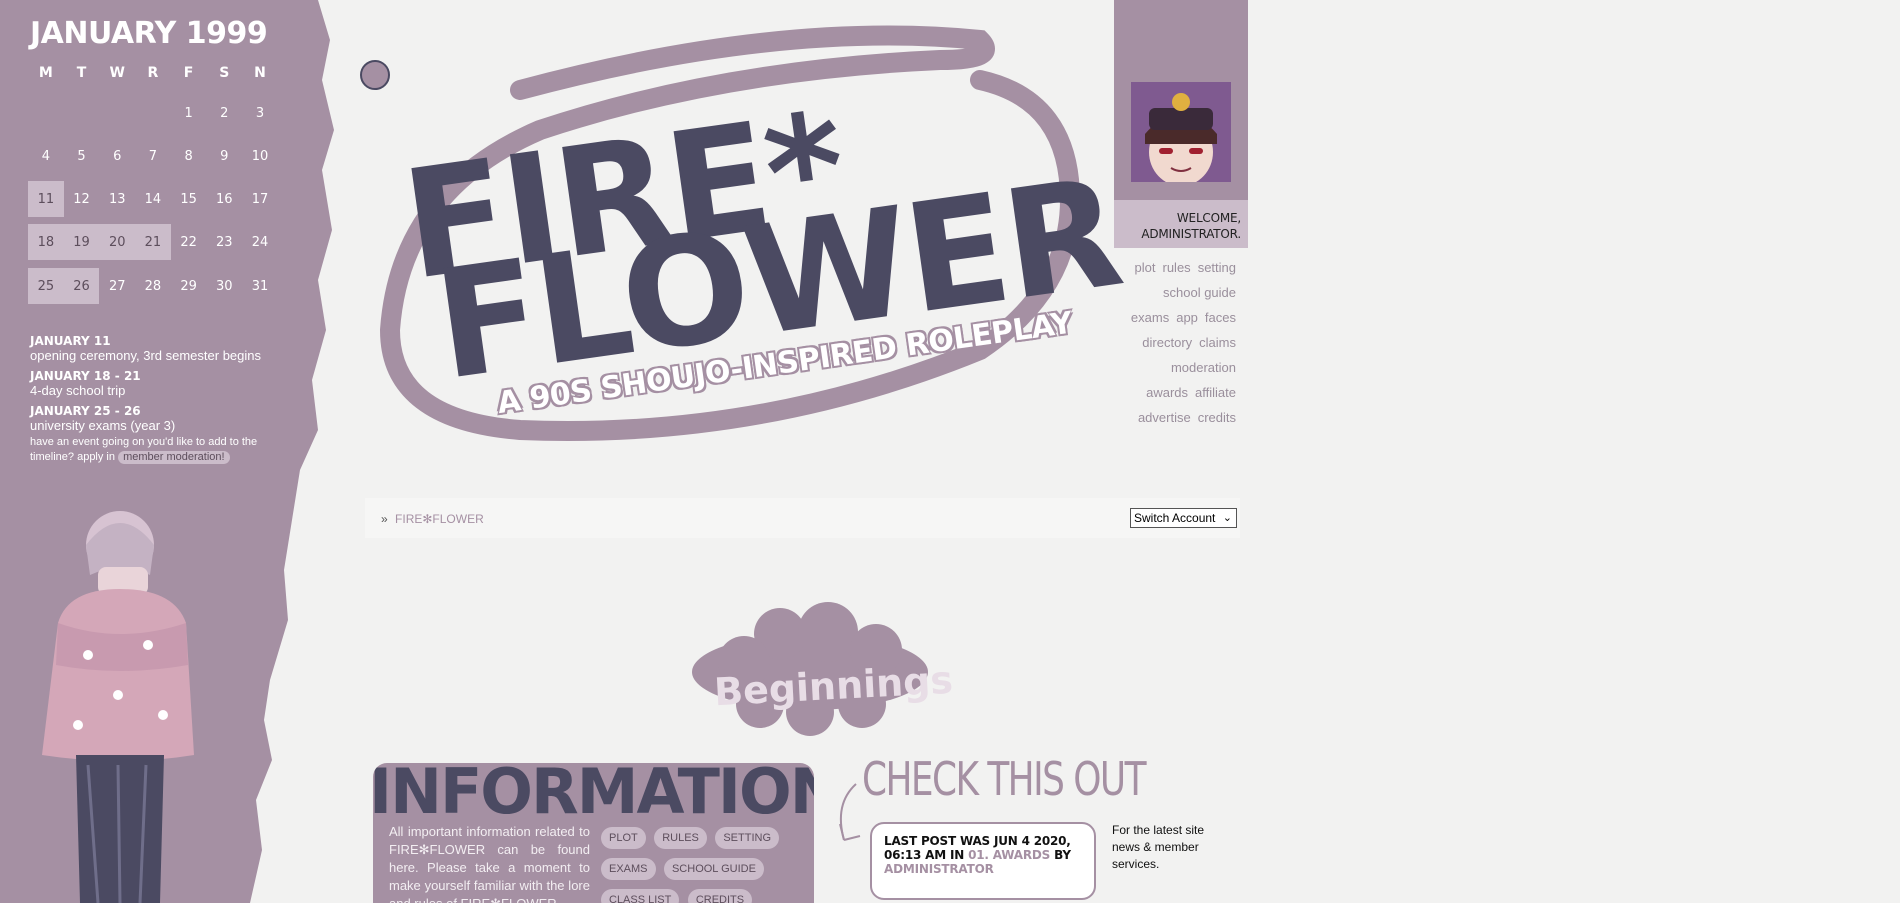 This screenshot has height=903, width=1900. What do you see at coordinates (1175, 518) in the screenshot?
I see `switch-account-label: Switch Account` at bounding box center [1175, 518].